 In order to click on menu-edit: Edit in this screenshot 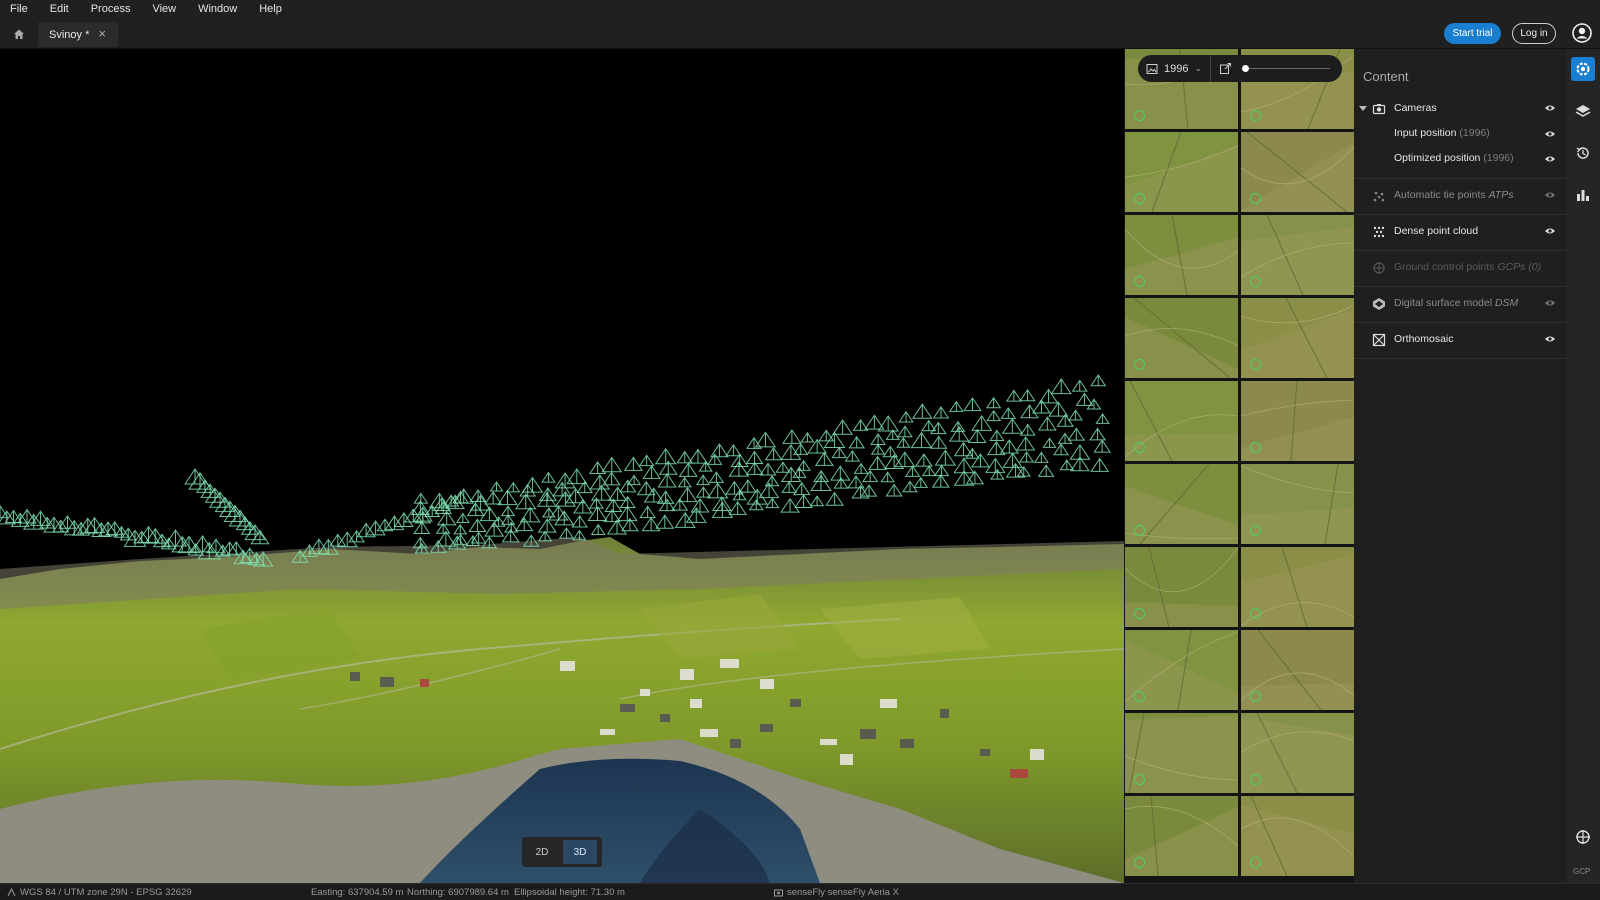, I will do `click(60, 9)`.